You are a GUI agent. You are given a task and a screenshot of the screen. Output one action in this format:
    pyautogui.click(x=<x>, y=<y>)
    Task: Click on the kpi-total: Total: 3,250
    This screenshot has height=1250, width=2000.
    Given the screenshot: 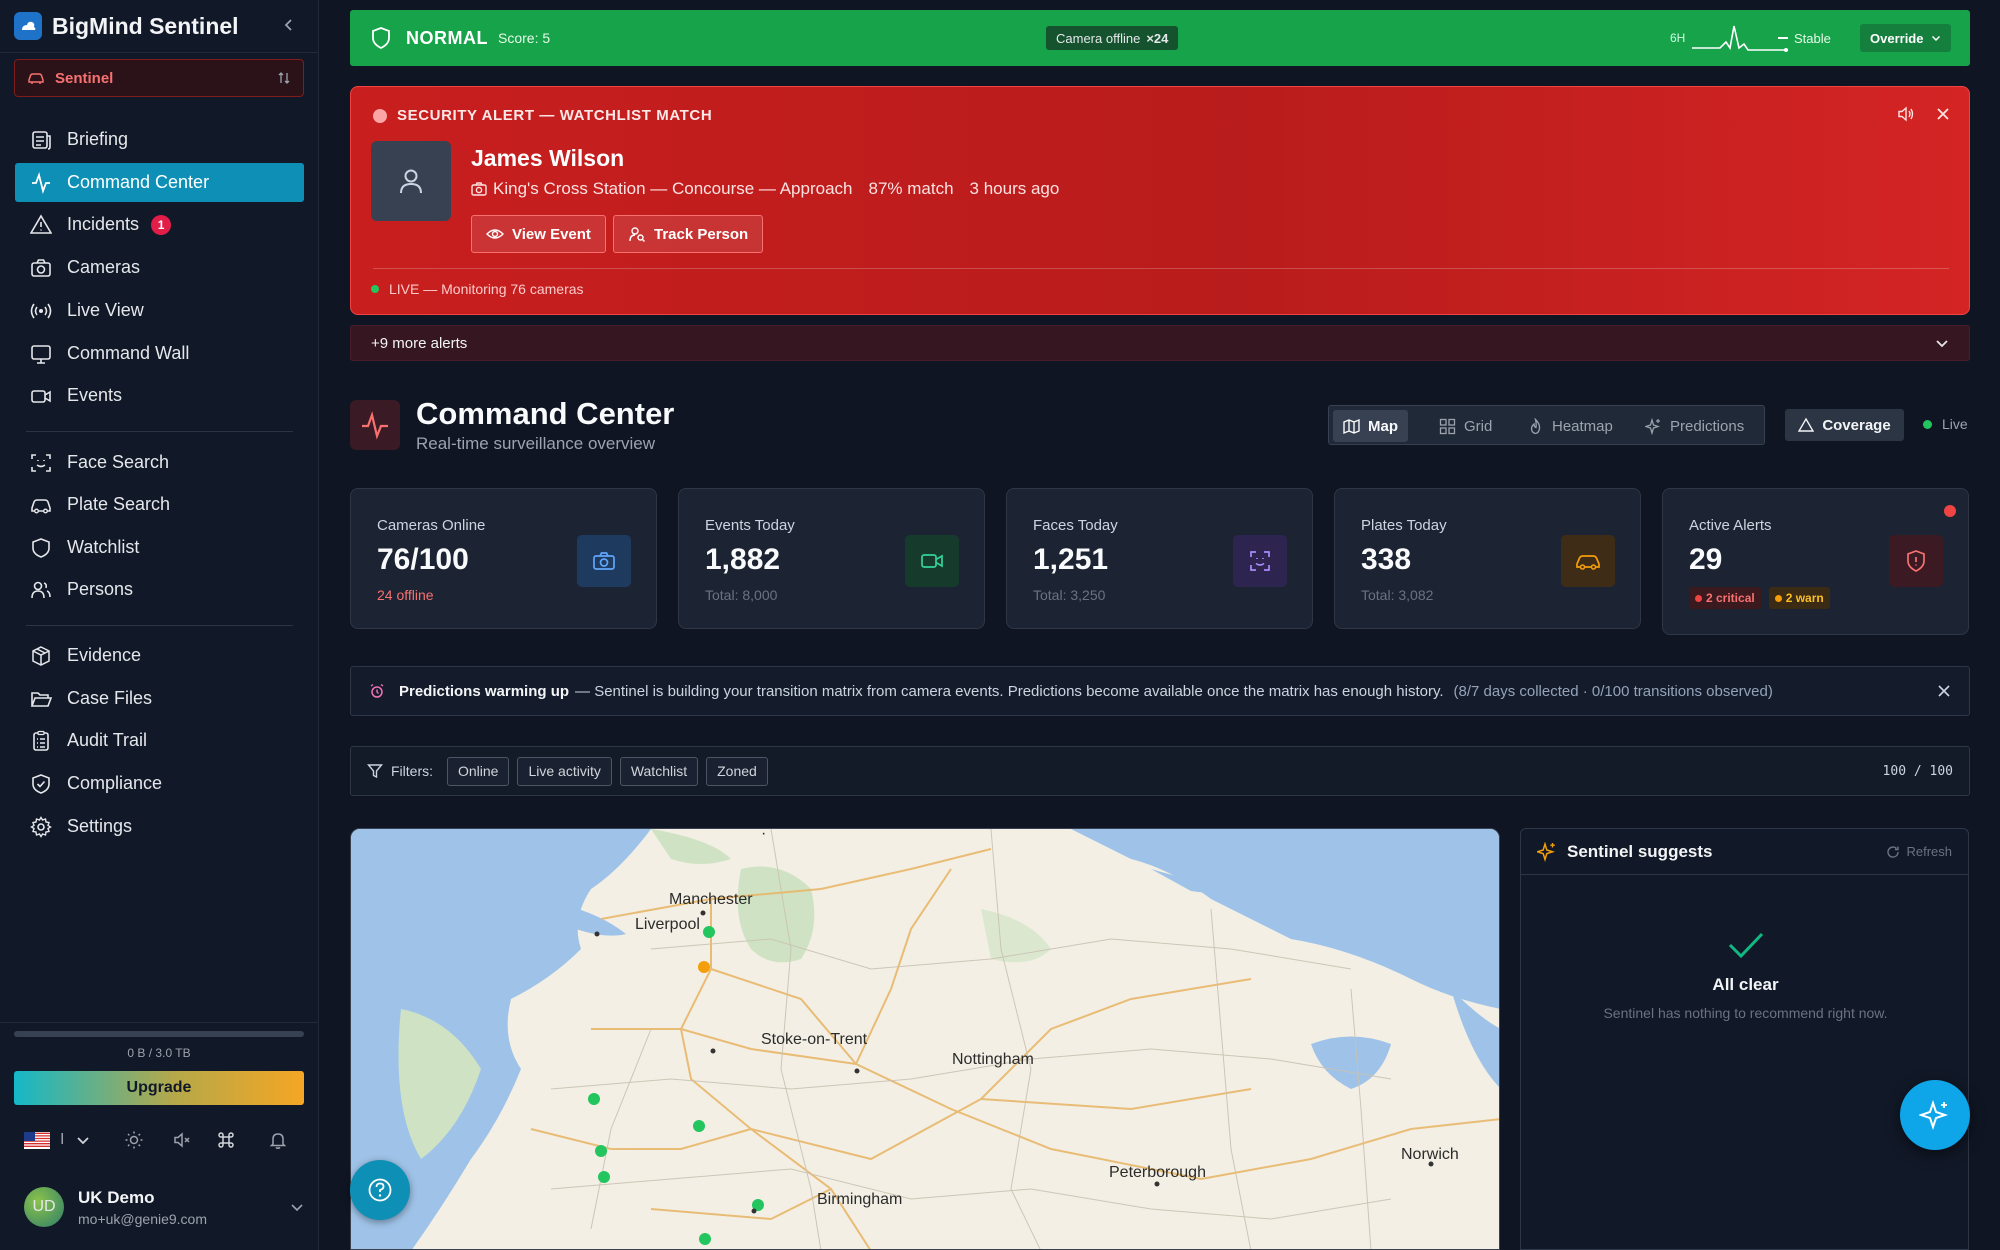 What is the action you would take?
    pyautogui.click(x=1069, y=595)
    